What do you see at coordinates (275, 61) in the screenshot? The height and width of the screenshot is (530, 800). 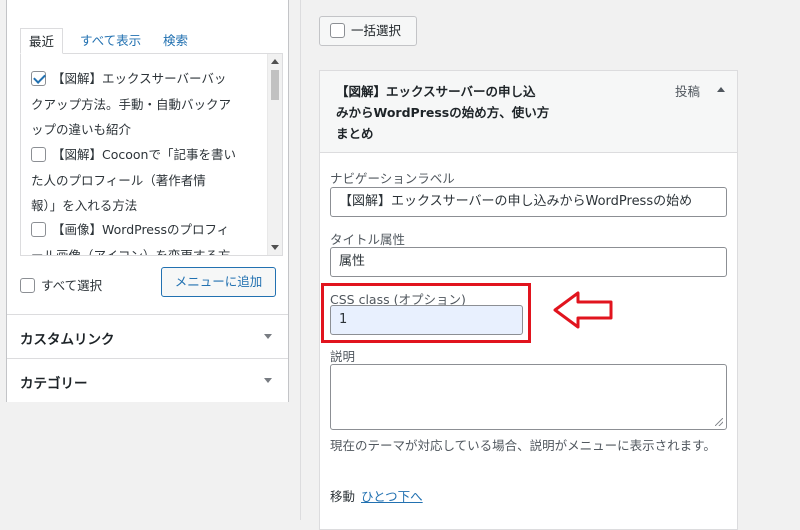 I see `scroll-up-arrow-icon` at bounding box center [275, 61].